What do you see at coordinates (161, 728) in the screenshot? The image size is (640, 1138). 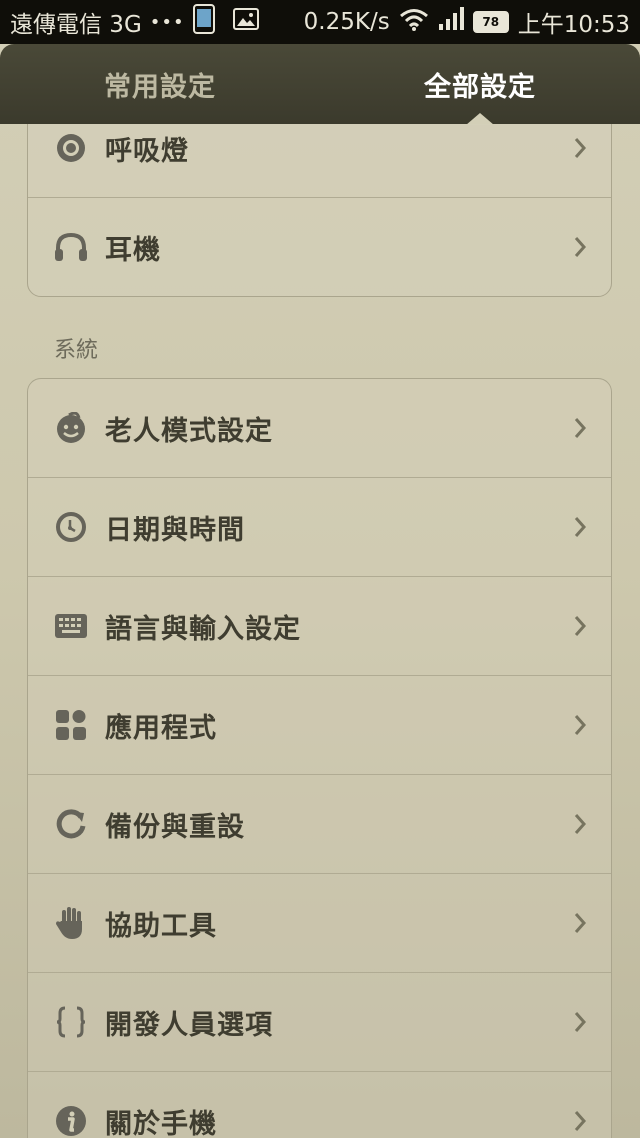 I see `settings-item-label: 應用程式` at bounding box center [161, 728].